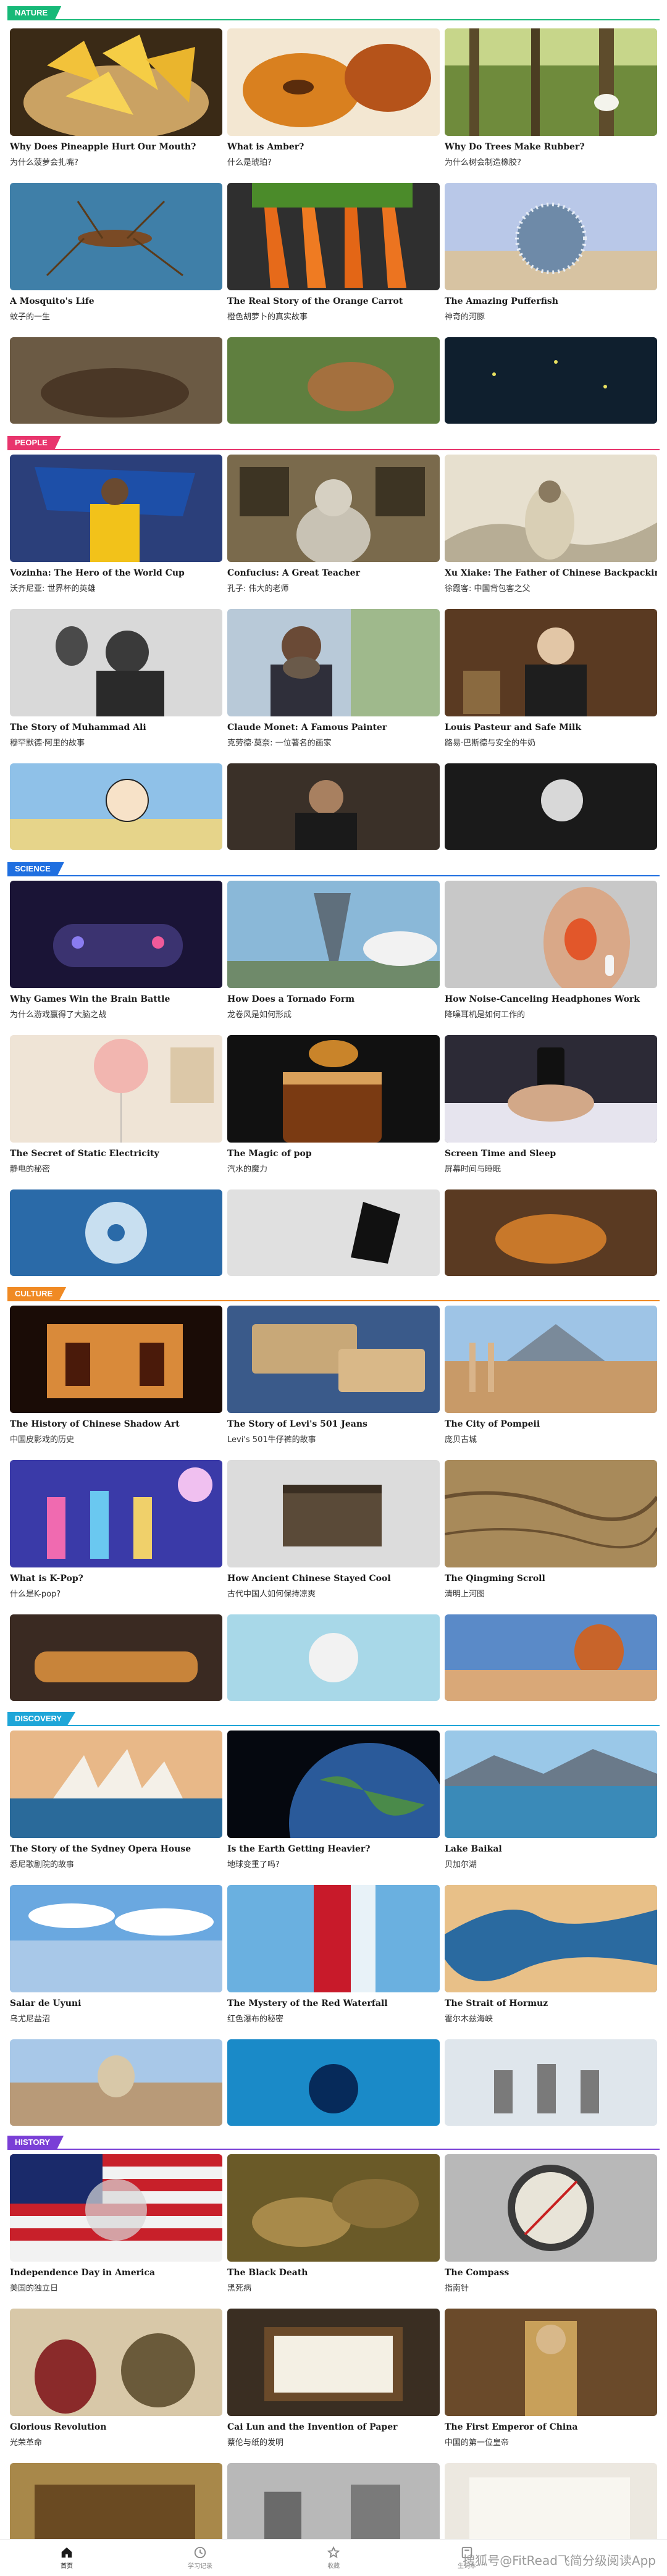  I want to click on article-title-zh: 蚊子的一生, so click(30, 318).